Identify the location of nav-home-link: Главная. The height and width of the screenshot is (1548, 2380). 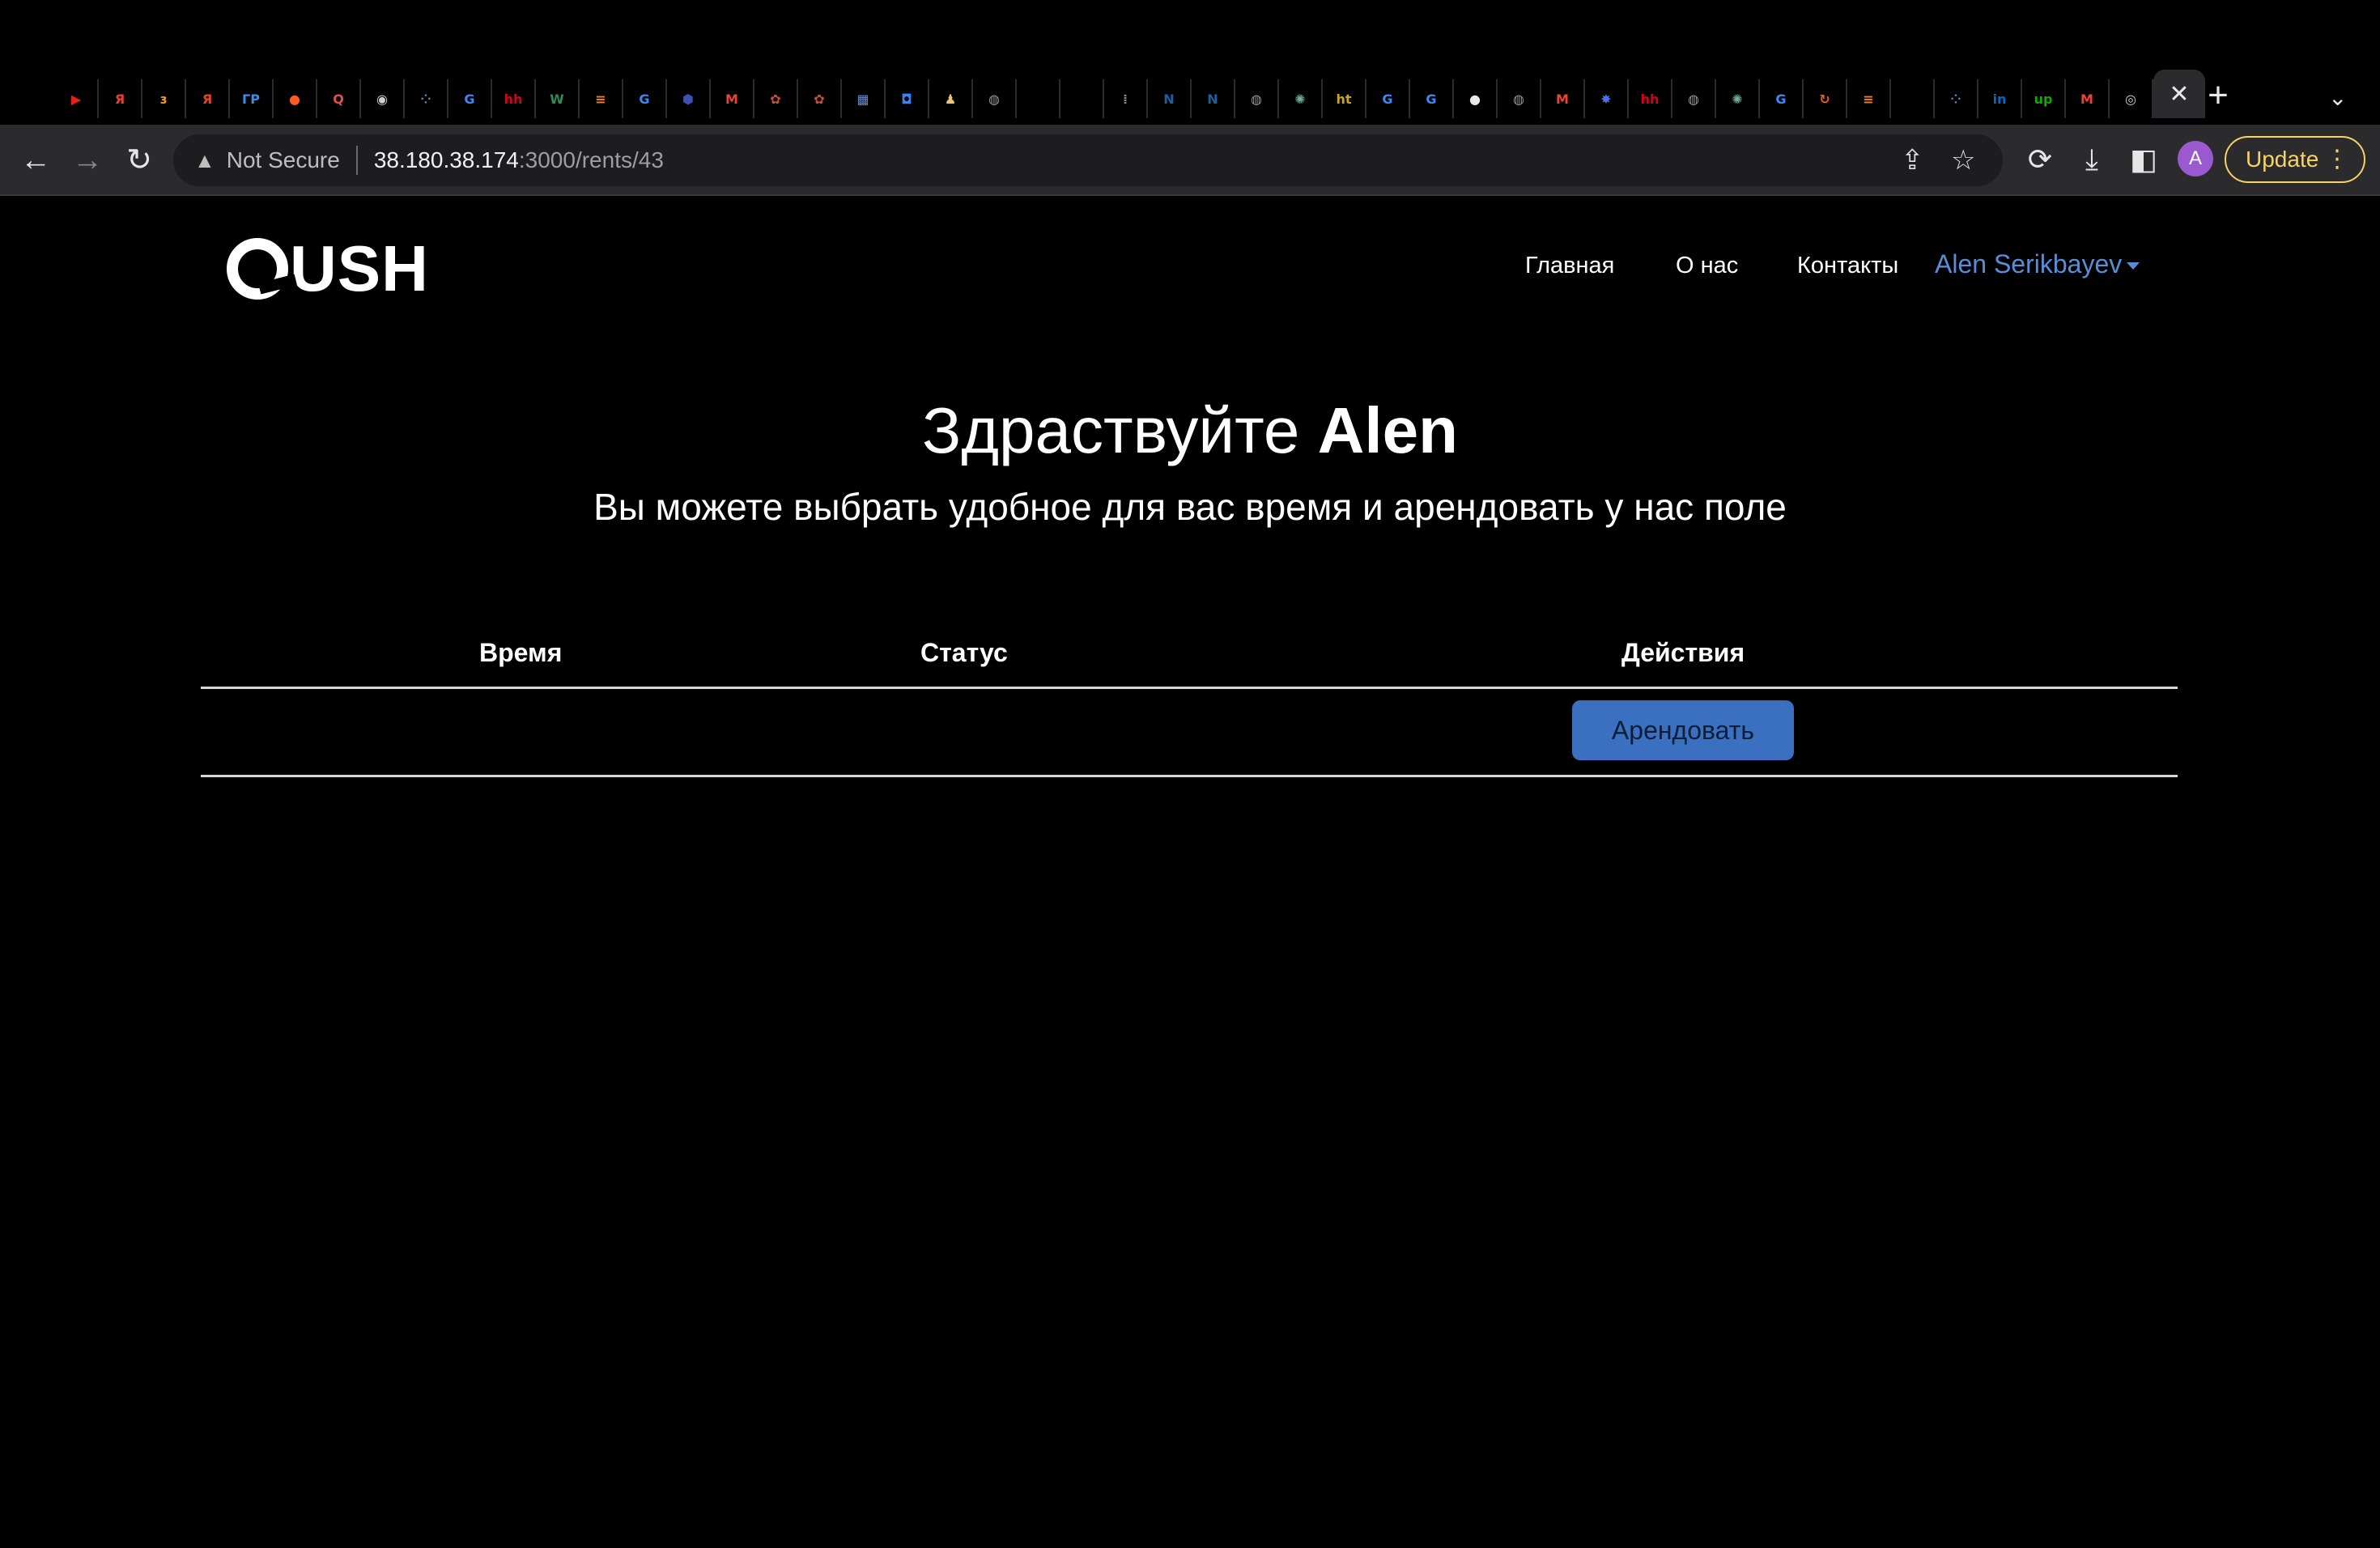
(1570, 266).